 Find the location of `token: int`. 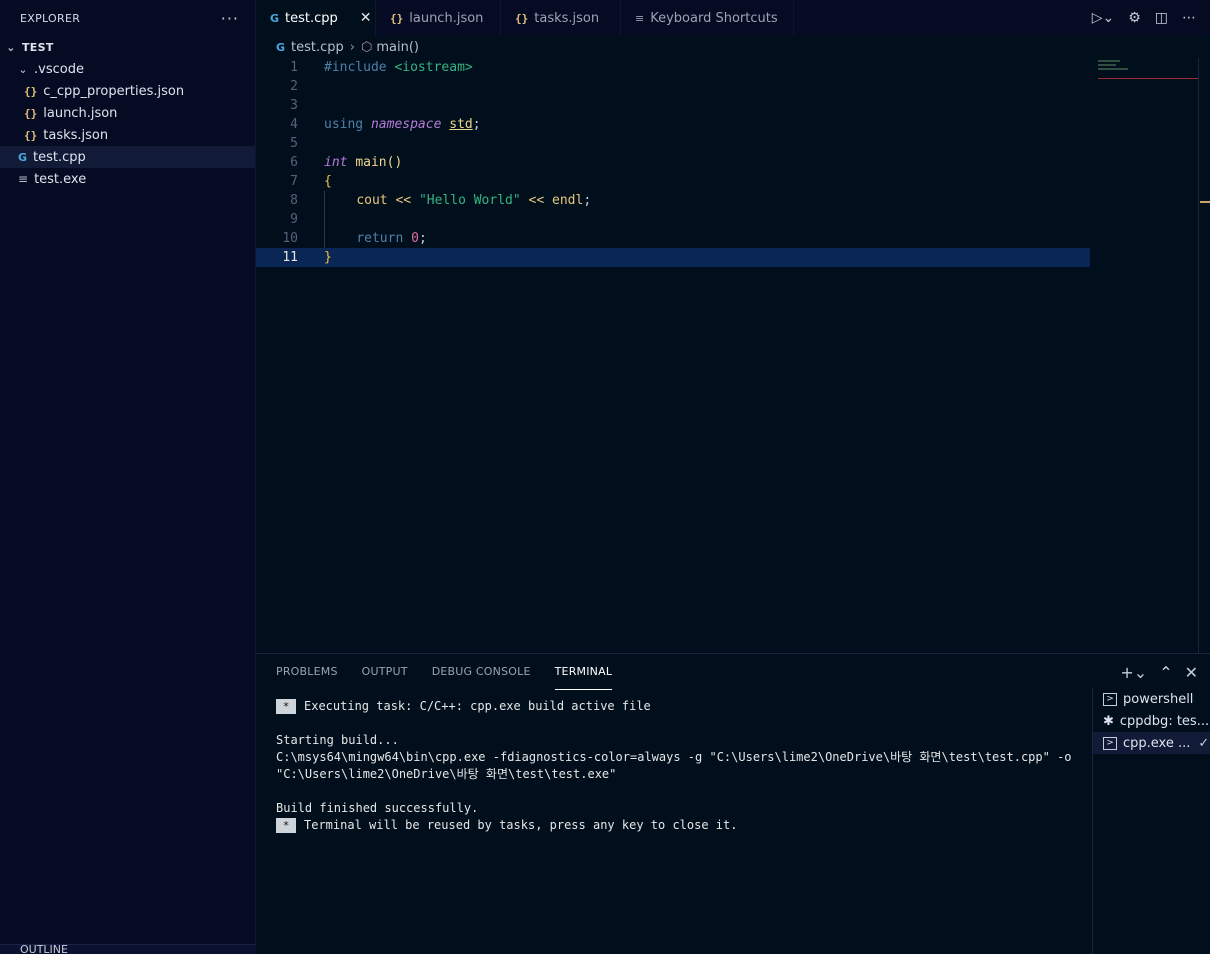

token: int is located at coordinates (336, 162).